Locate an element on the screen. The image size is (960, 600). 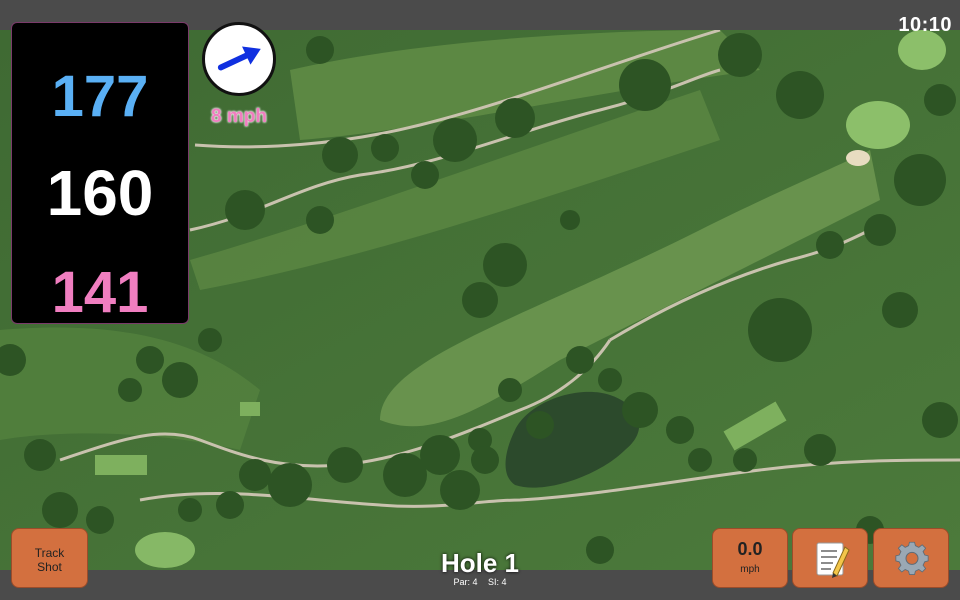
distance-panel: 177 160 141 is located at coordinates (100, 173).